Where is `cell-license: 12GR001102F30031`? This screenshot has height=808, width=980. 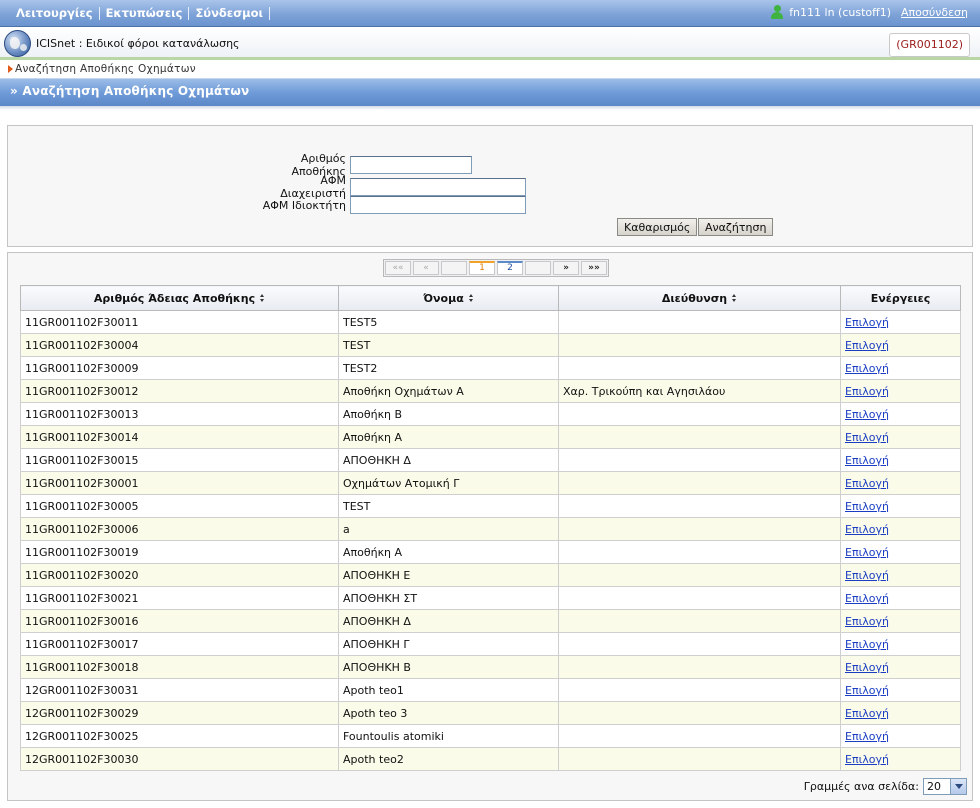 cell-license: 12GR001102F30031 is located at coordinates (179, 690).